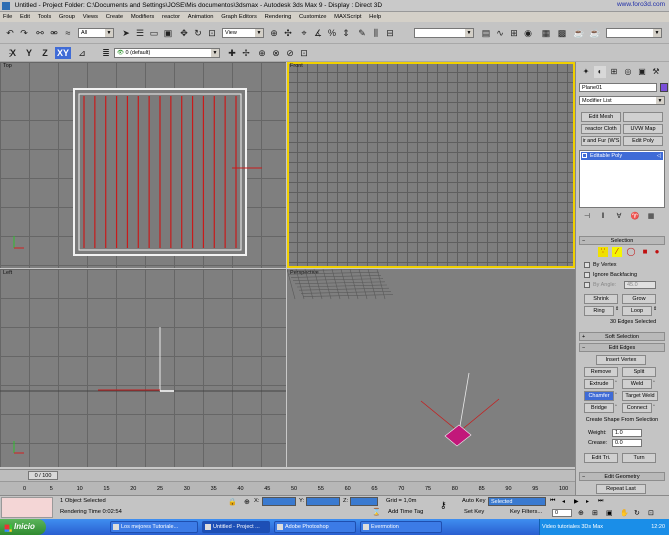  Describe the element at coordinates (232, 53) in the screenshot. I see `new-layer-icon: ✚` at that location.